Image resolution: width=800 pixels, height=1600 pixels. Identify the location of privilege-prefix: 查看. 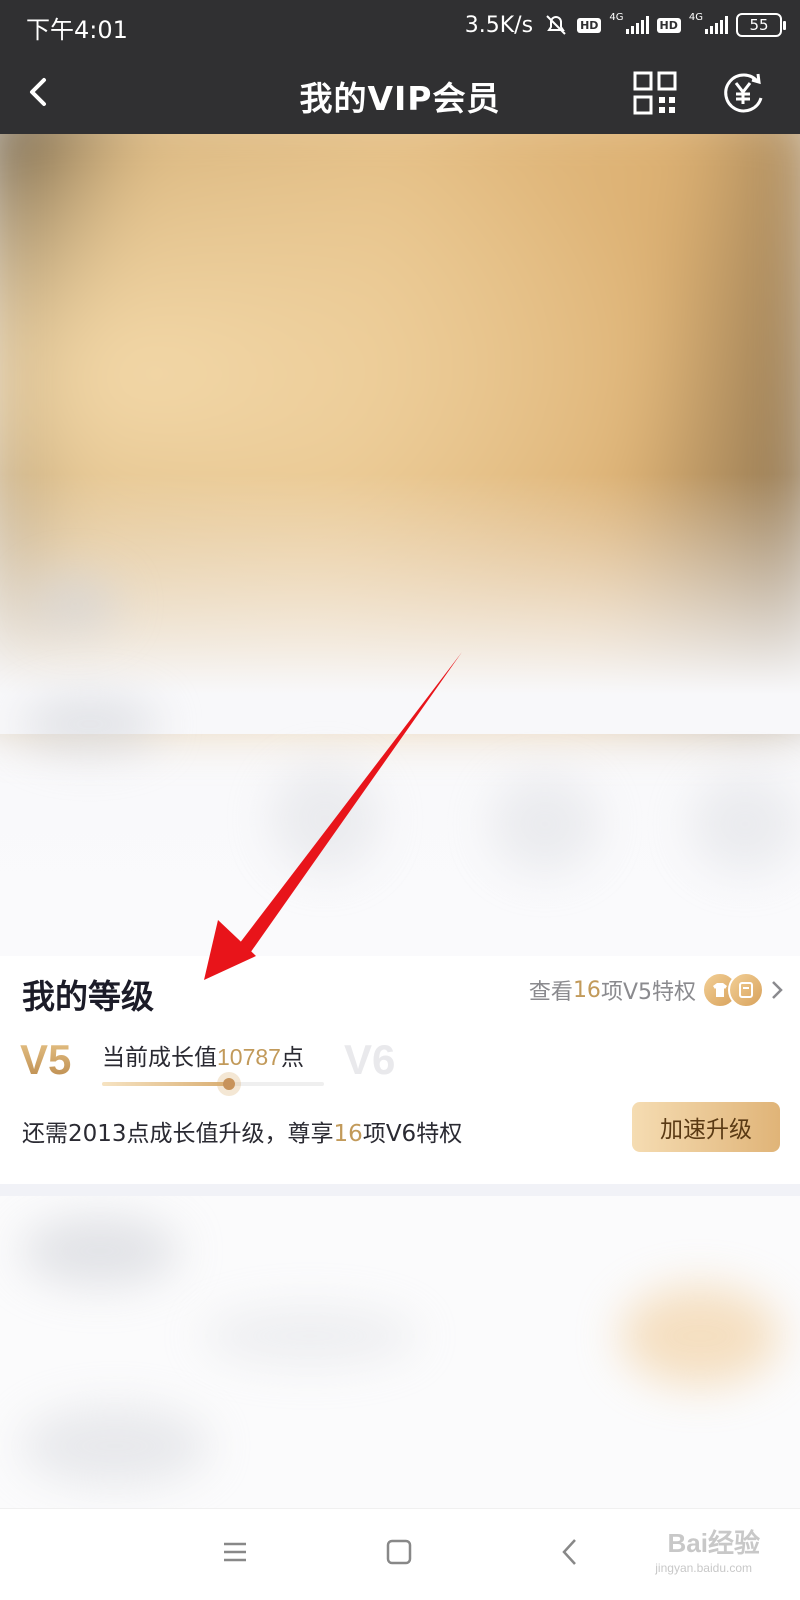
(550, 992).